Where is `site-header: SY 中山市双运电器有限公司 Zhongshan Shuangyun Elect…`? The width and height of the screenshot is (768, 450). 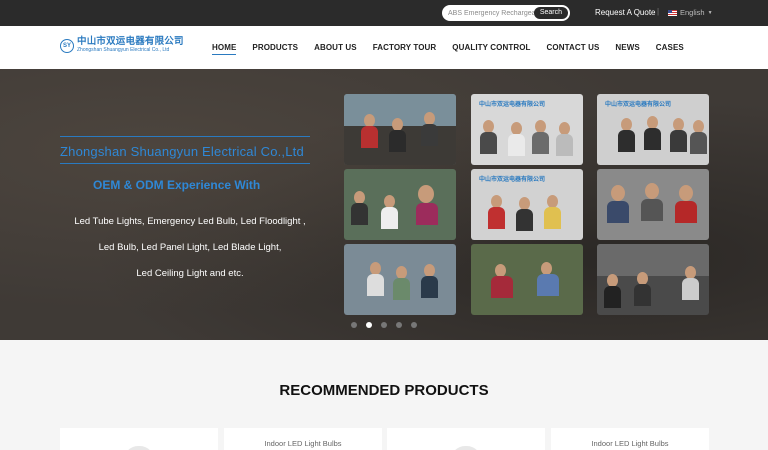 site-header: SY 中山市双运电器有限公司 Zhongshan Shuangyun Elect… is located at coordinates (384, 47).